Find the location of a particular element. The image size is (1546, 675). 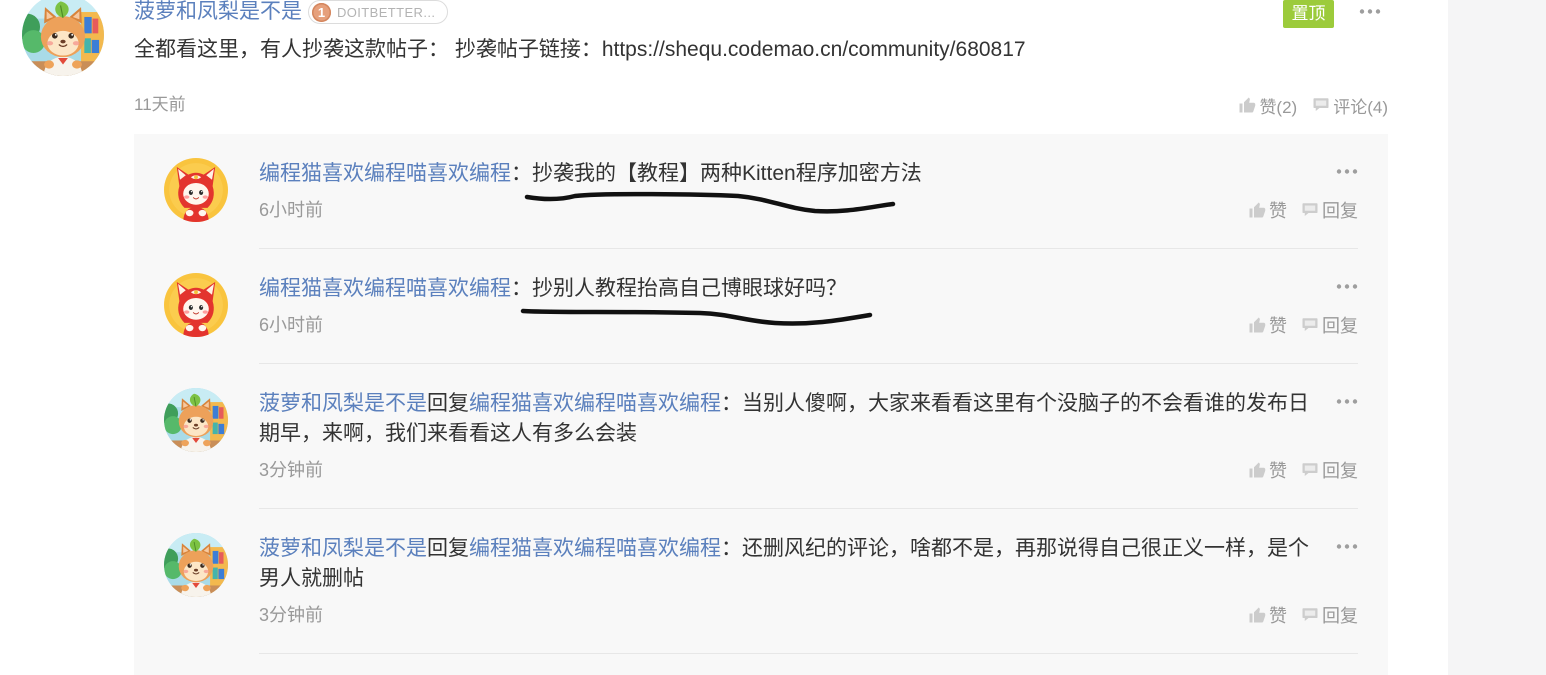

post-actions: 赞(2) 评论(4) is located at coordinates (1313, 105).